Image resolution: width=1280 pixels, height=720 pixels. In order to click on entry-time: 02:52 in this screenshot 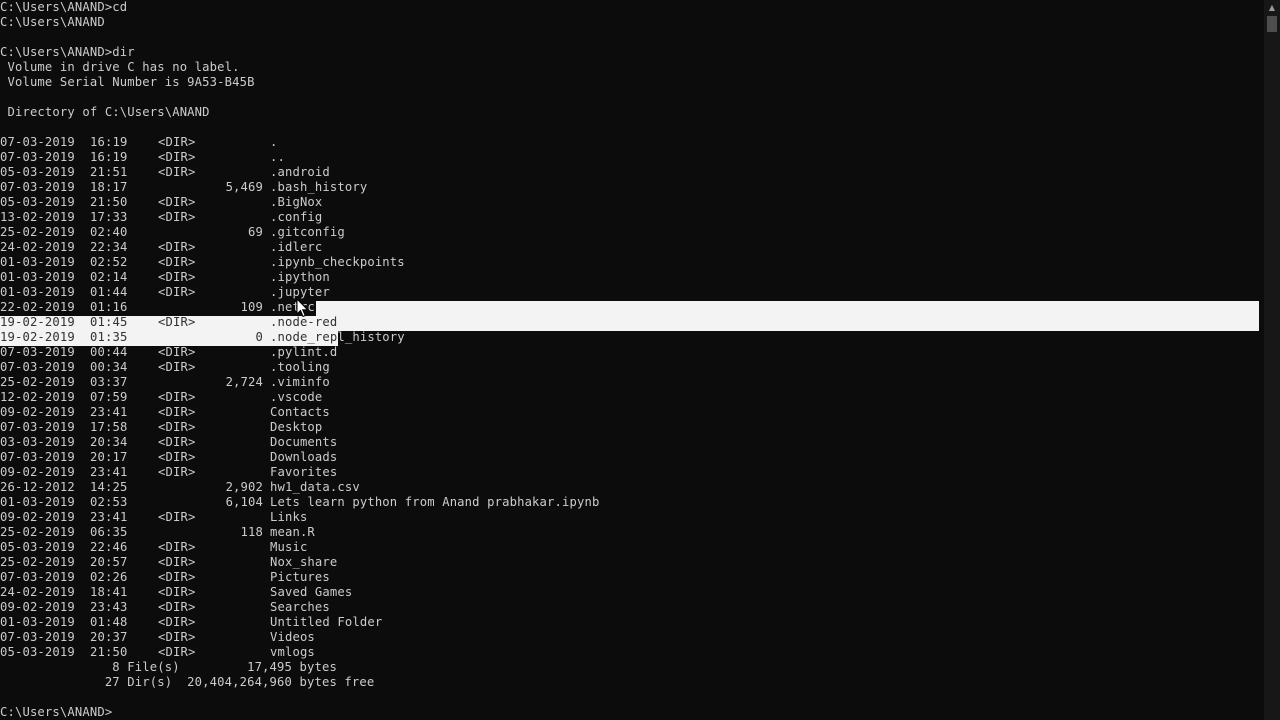, I will do `click(109, 262)`.